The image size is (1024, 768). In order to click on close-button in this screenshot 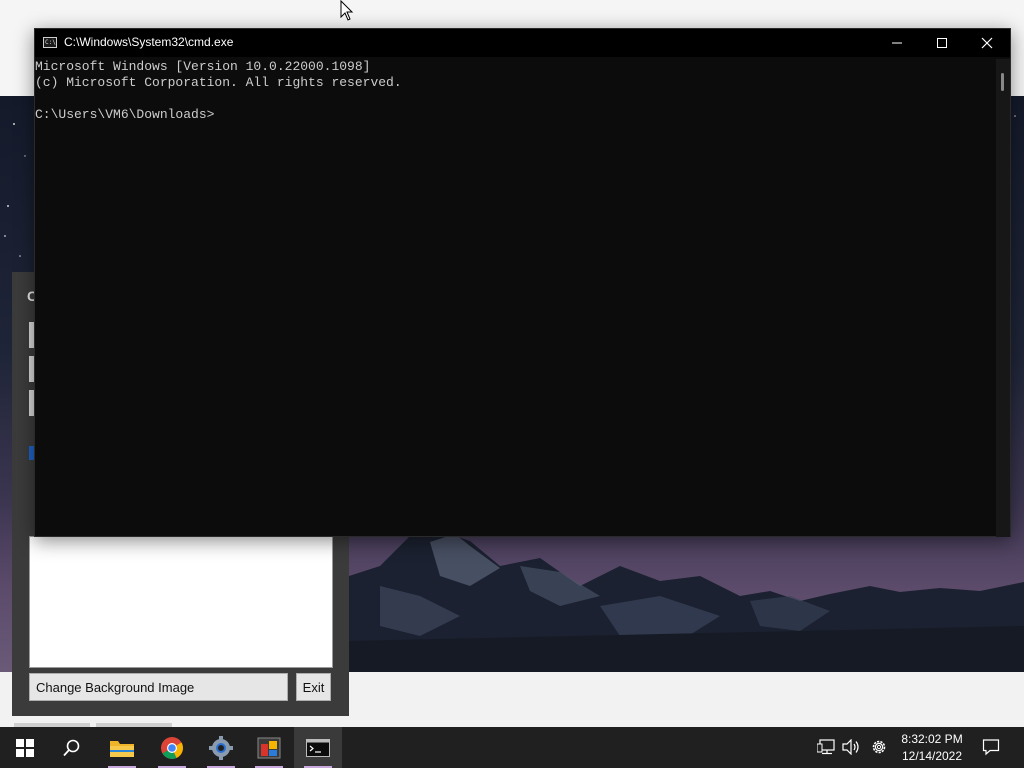, I will do `click(987, 43)`.